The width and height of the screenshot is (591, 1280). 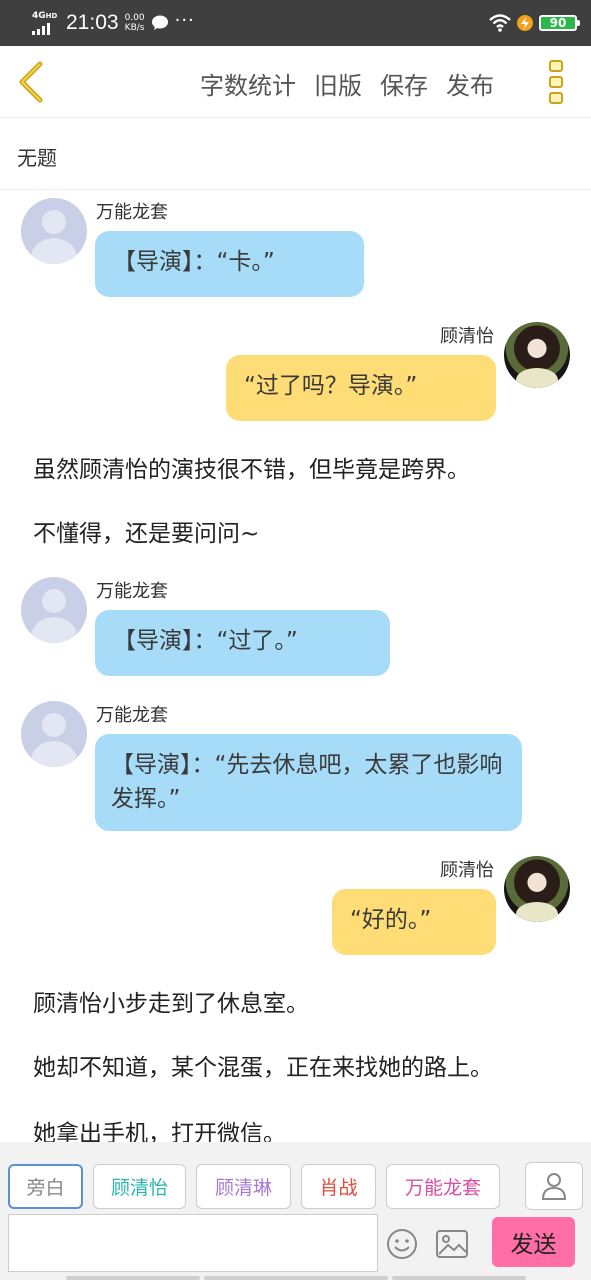 I want to click on image-icon, so click(x=452, y=1244).